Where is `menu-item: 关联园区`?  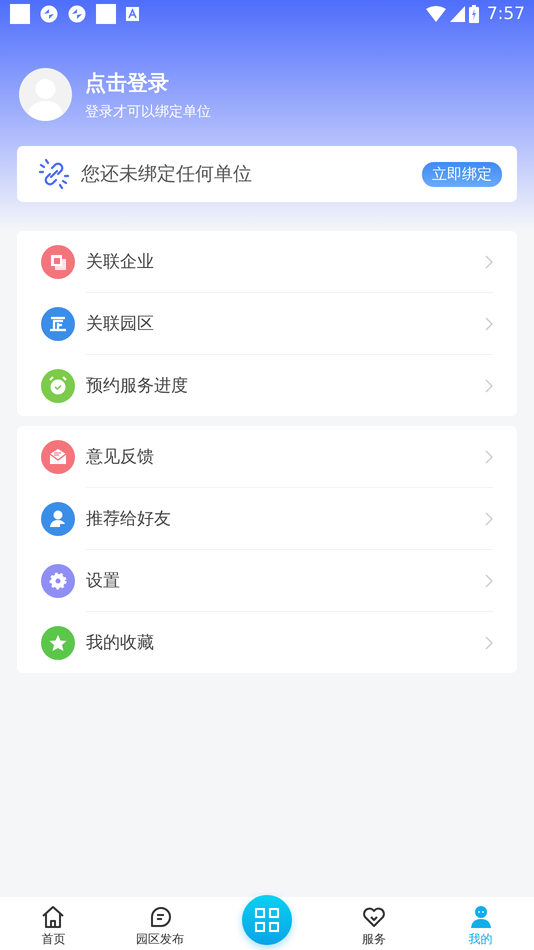 menu-item: 关联园区 is located at coordinates (289, 323).